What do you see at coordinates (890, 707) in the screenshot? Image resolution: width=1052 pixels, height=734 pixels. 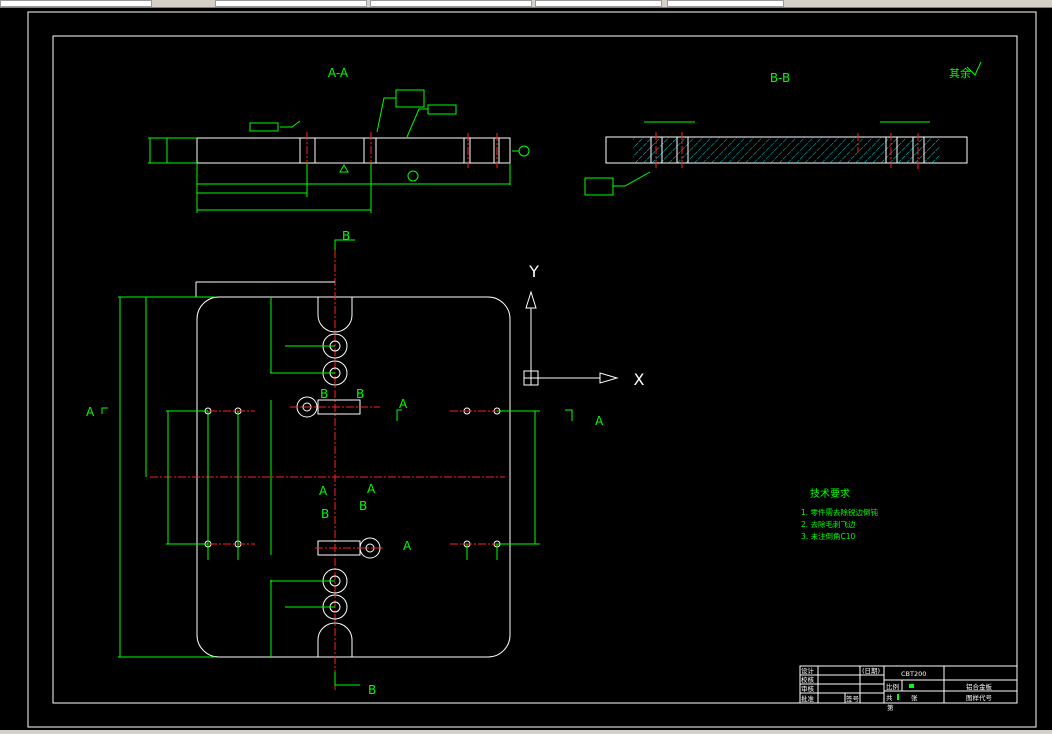 I see `tb-sheet-no: 第` at bounding box center [890, 707].